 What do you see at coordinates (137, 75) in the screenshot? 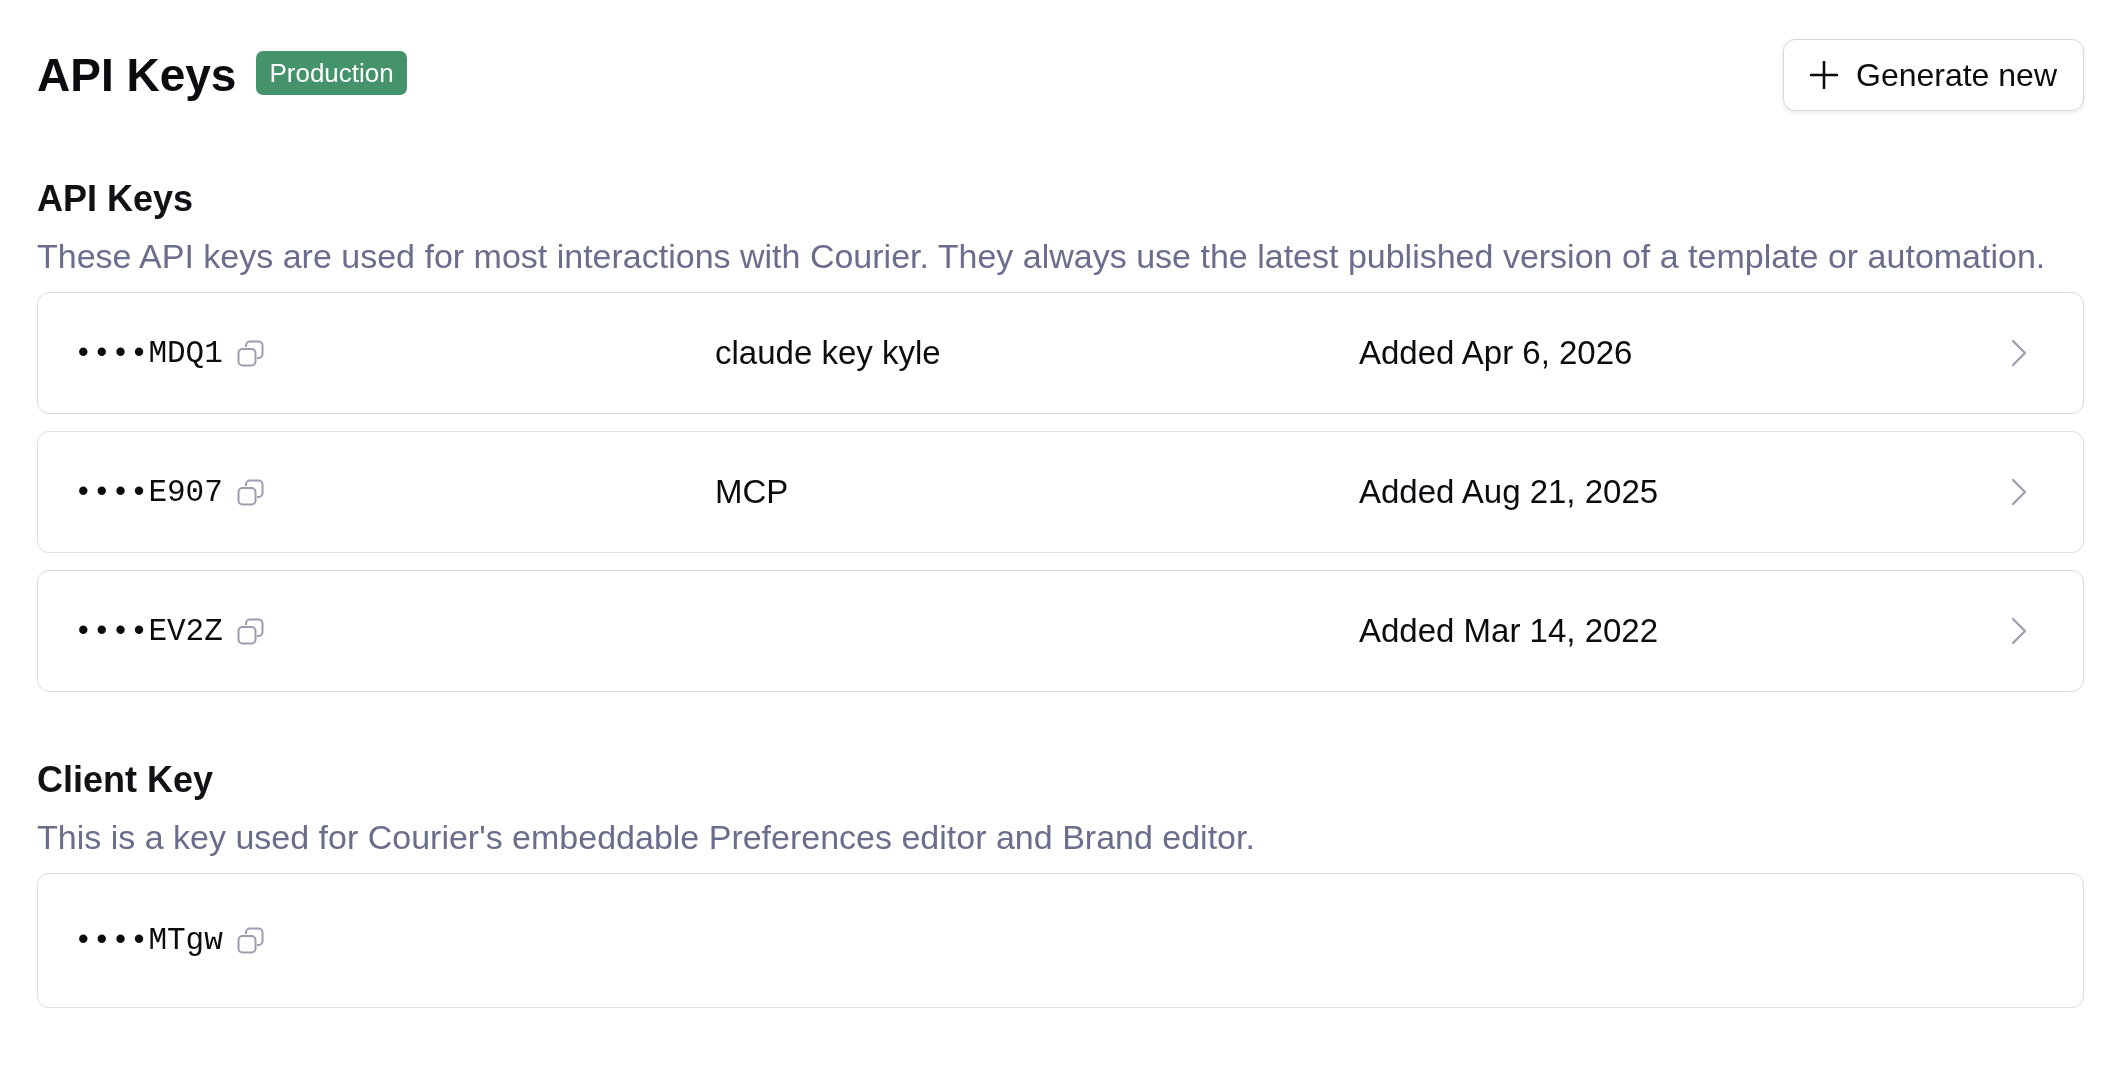
I see `page-title: API Keys` at bounding box center [137, 75].